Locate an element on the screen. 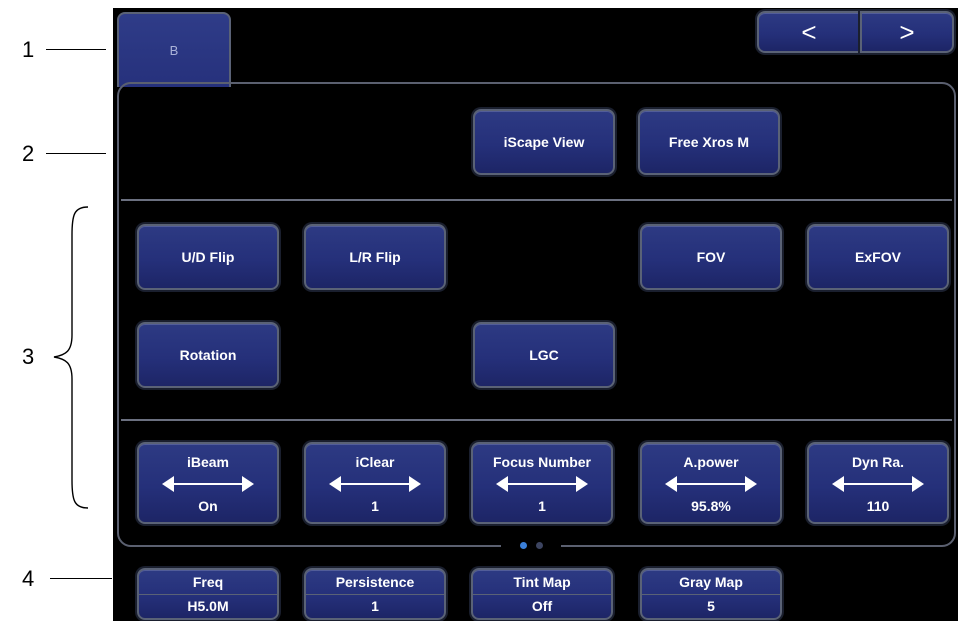 This screenshot has height=621, width=958. apower-control: A.power 95.8% is located at coordinates (711, 483).